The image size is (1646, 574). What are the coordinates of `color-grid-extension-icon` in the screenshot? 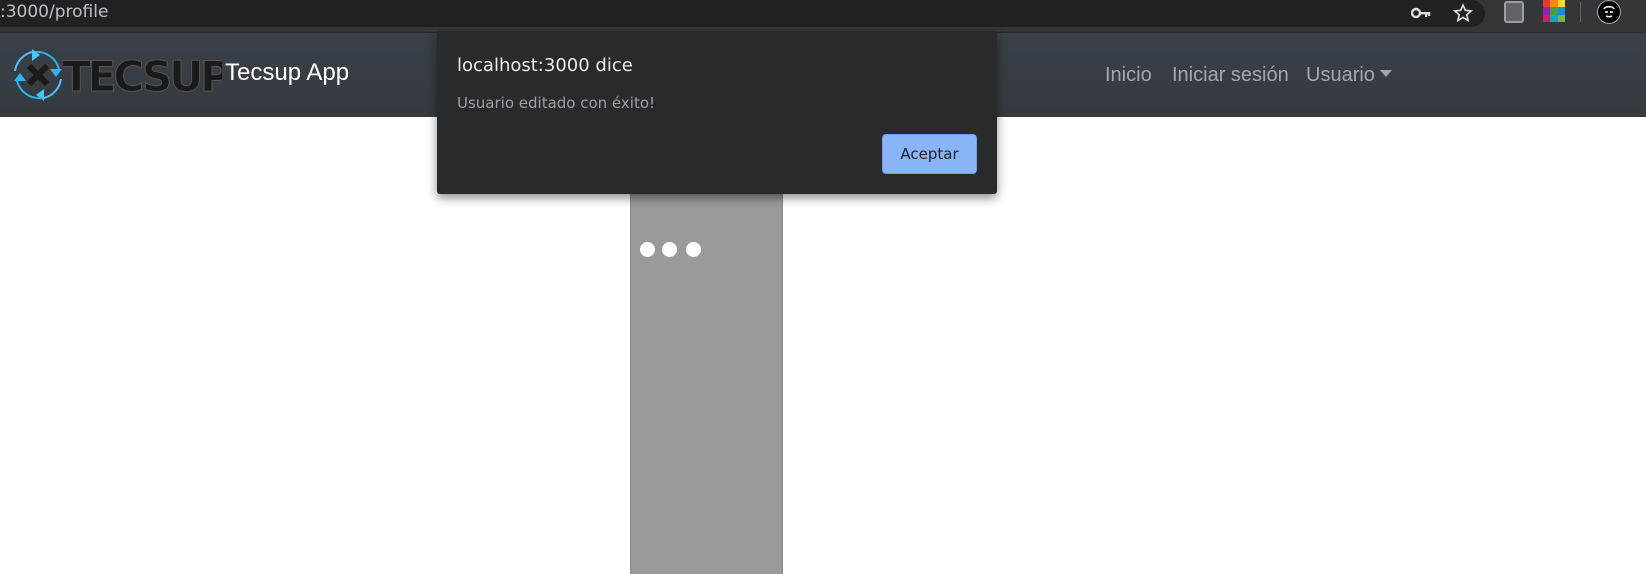 It's located at (1554, 11).